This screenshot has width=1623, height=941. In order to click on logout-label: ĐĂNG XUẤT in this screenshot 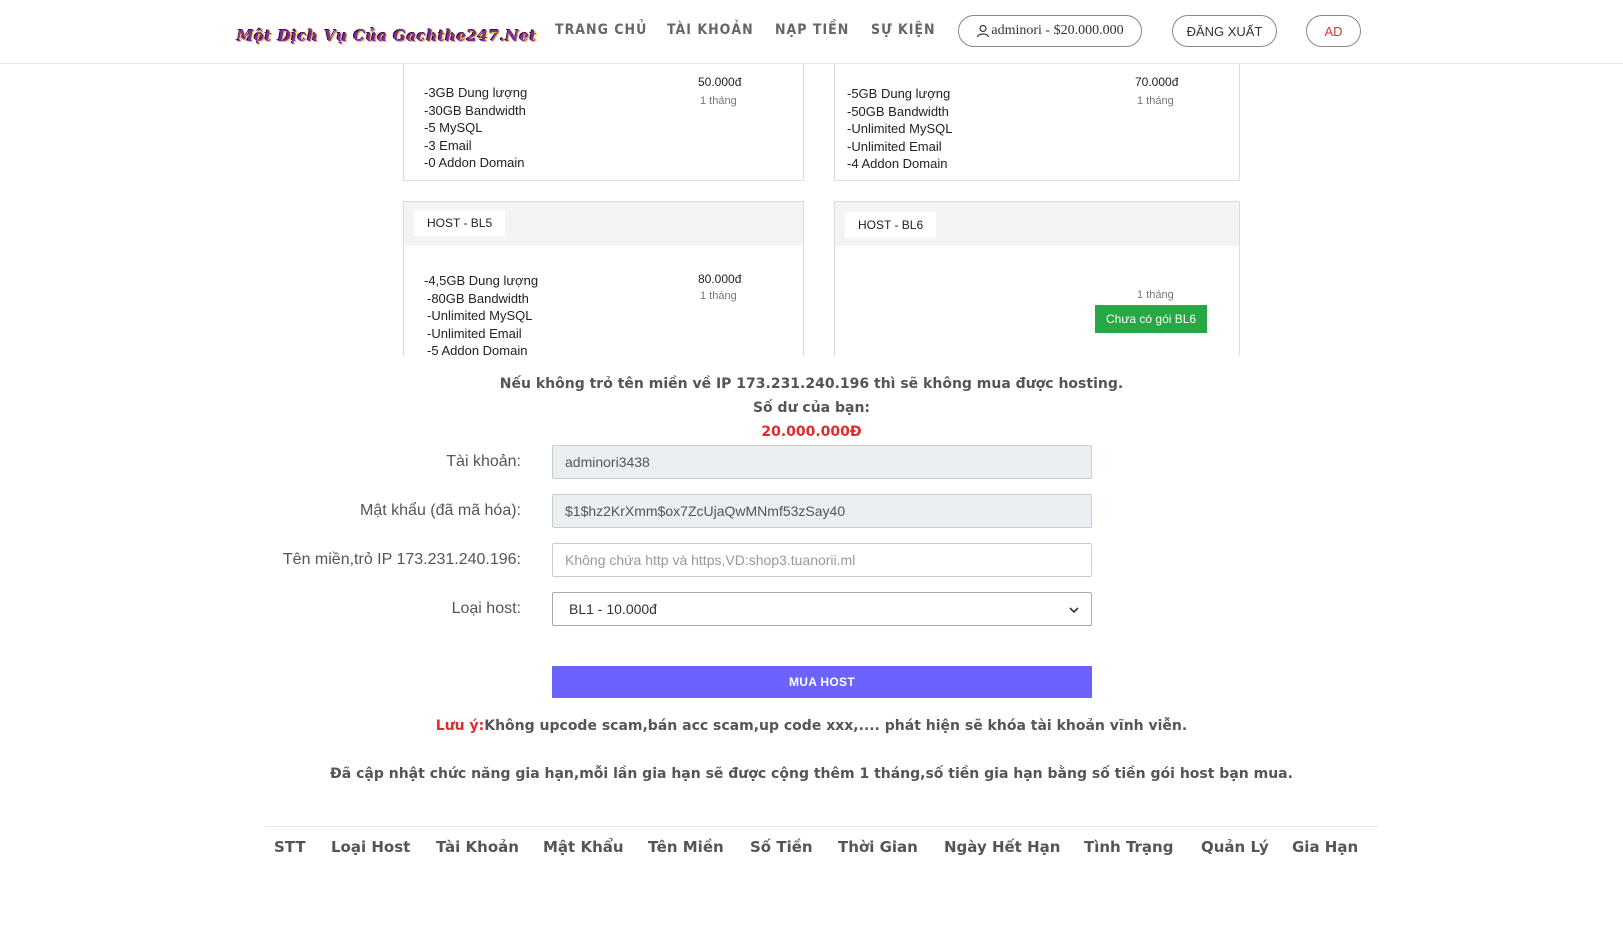, I will do `click(1224, 31)`.